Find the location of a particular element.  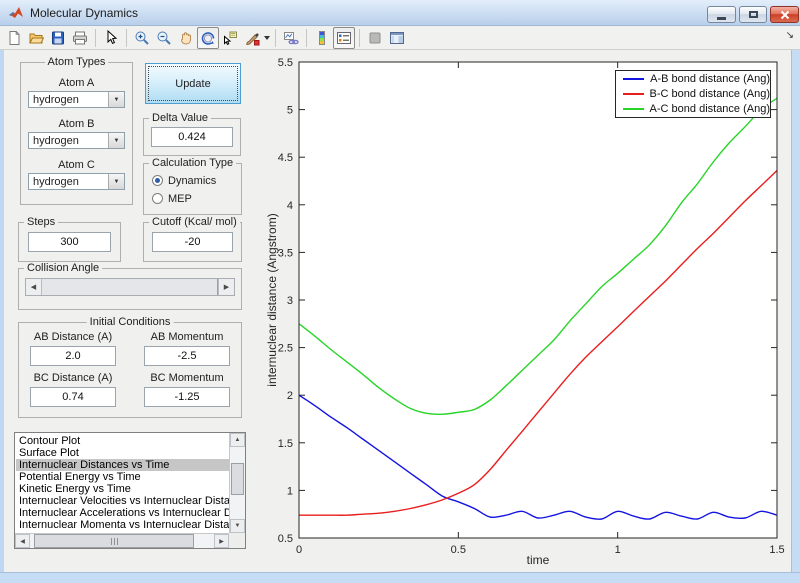

vertical-scroll-thumb is located at coordinates (237, 479).